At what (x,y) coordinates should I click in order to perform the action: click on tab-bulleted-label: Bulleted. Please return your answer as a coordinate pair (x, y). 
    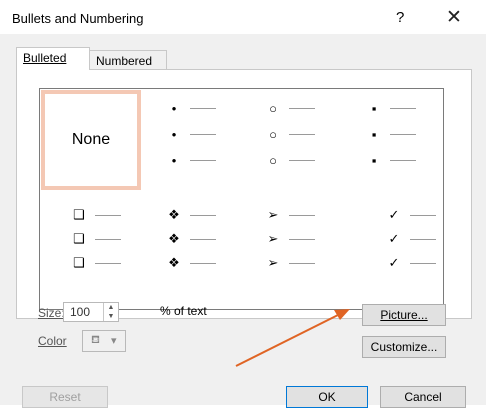
    Looking at the image, I should click on (45, 58).